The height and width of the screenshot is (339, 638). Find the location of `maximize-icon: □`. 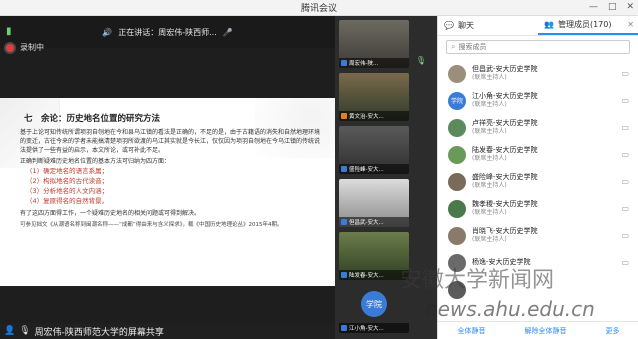

maximize-icon: □ is located at coordinates (612, 7).